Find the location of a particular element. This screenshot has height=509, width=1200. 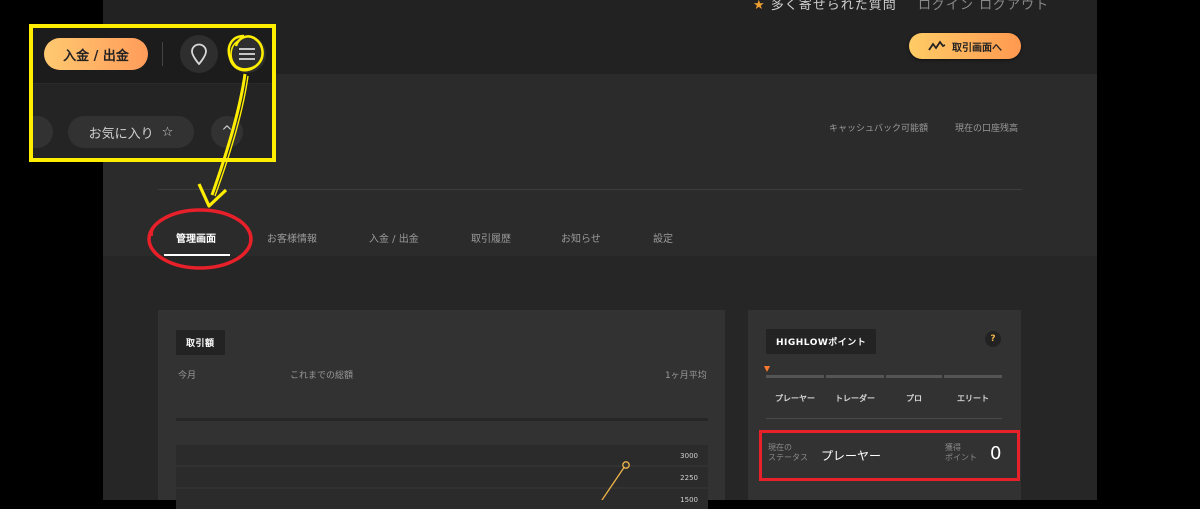

trade-chart is located at coordinates (615, 480).